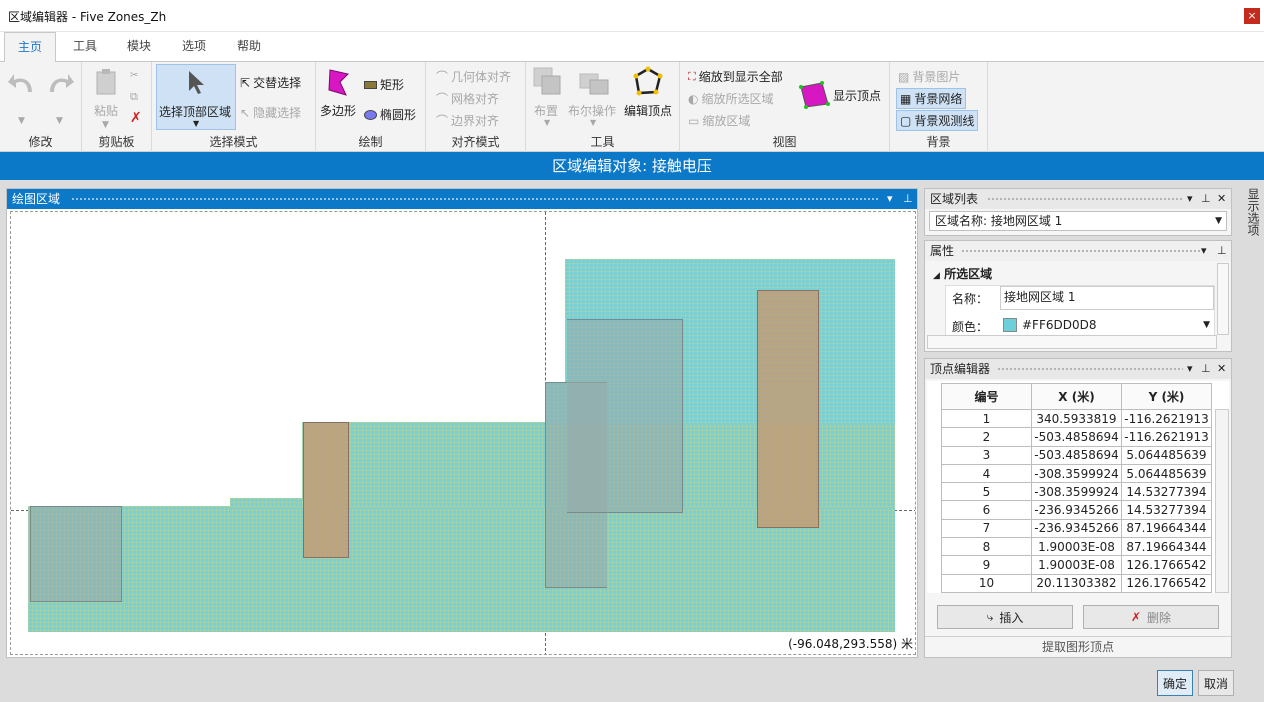  What do you see at coordinates (105, 125) in the screenshot?
I see `paste-dropdown-icon: ▼` at bounding box center [105, 125].